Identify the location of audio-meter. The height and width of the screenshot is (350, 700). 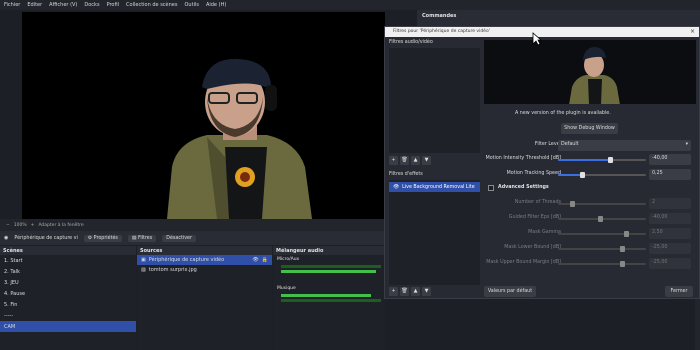
(331, 266).